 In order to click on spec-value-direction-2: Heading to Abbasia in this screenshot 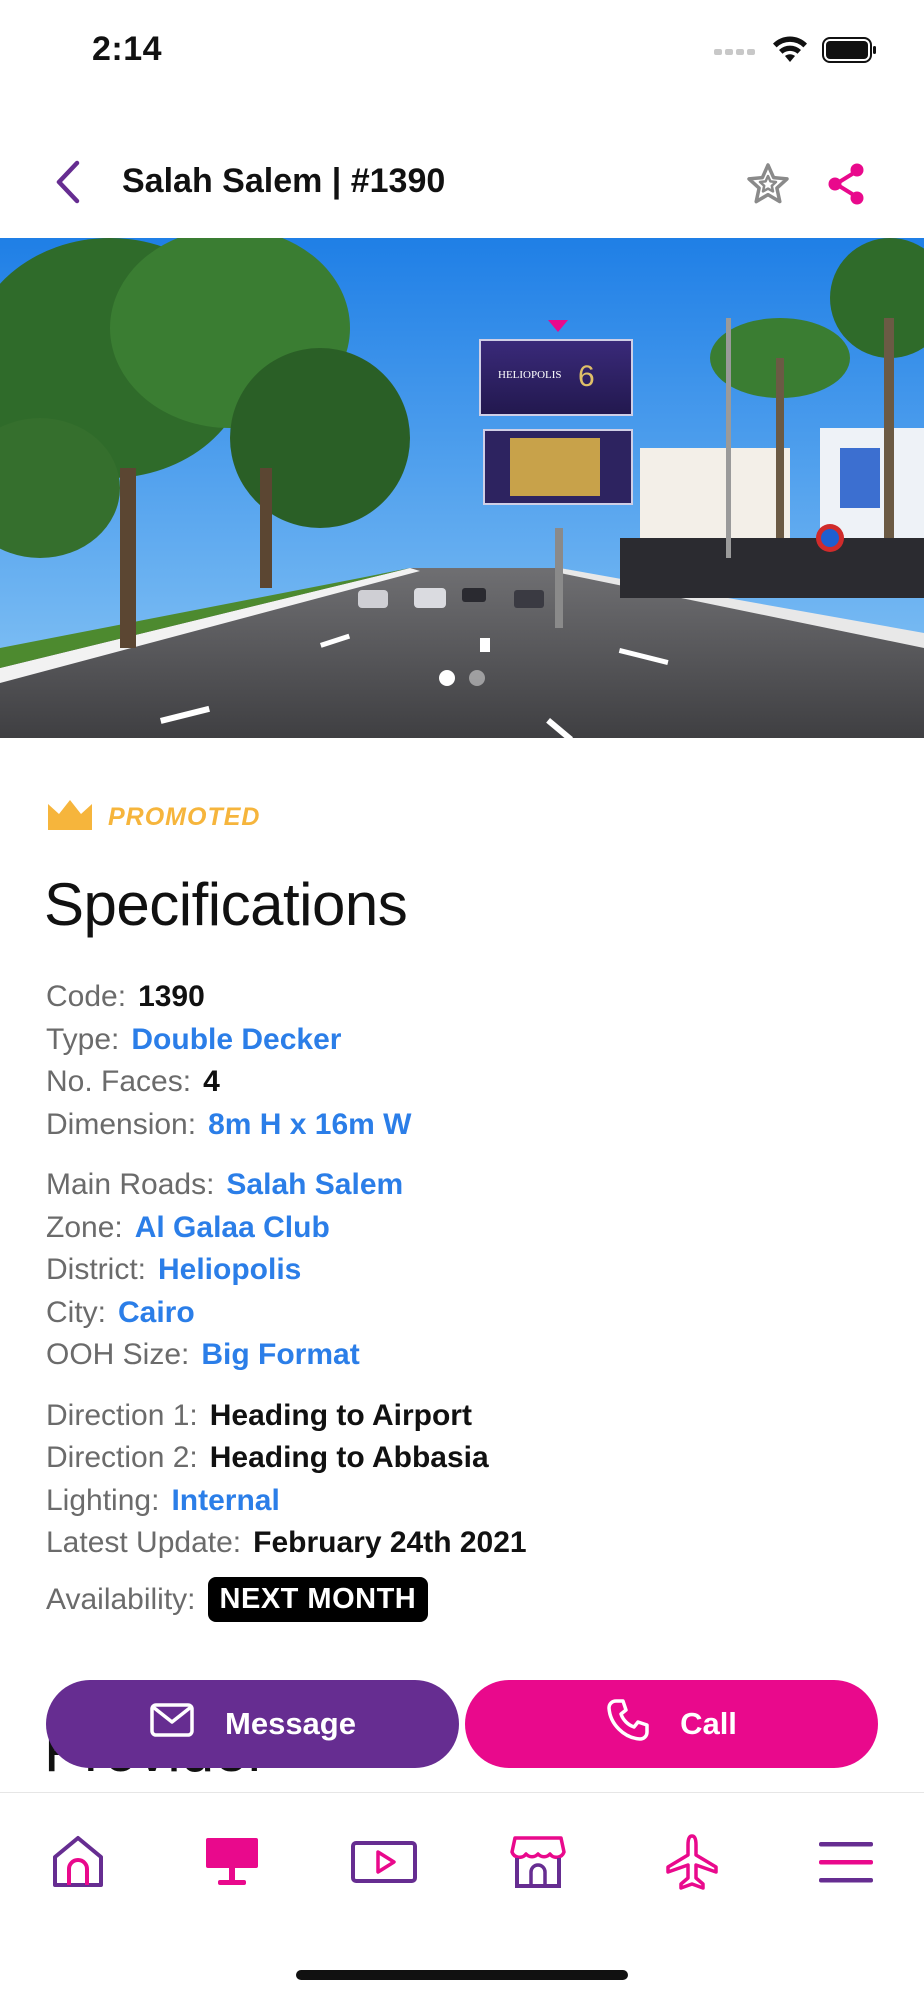, I will do `click(349, 1458)`.